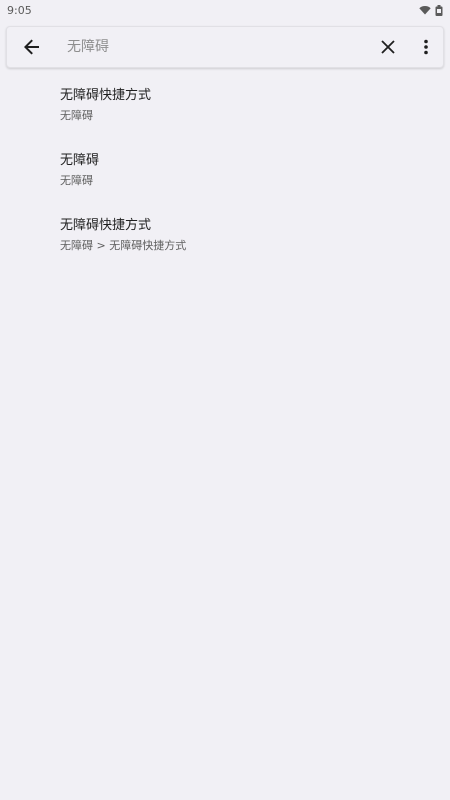  I want to click on status-time: 9:05, so click(19, 10).